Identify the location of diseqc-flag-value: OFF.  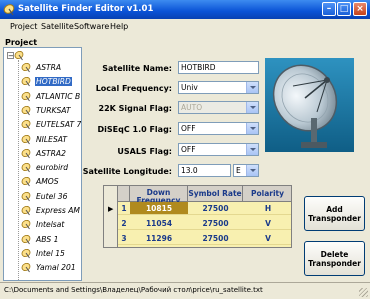
(188, 128).